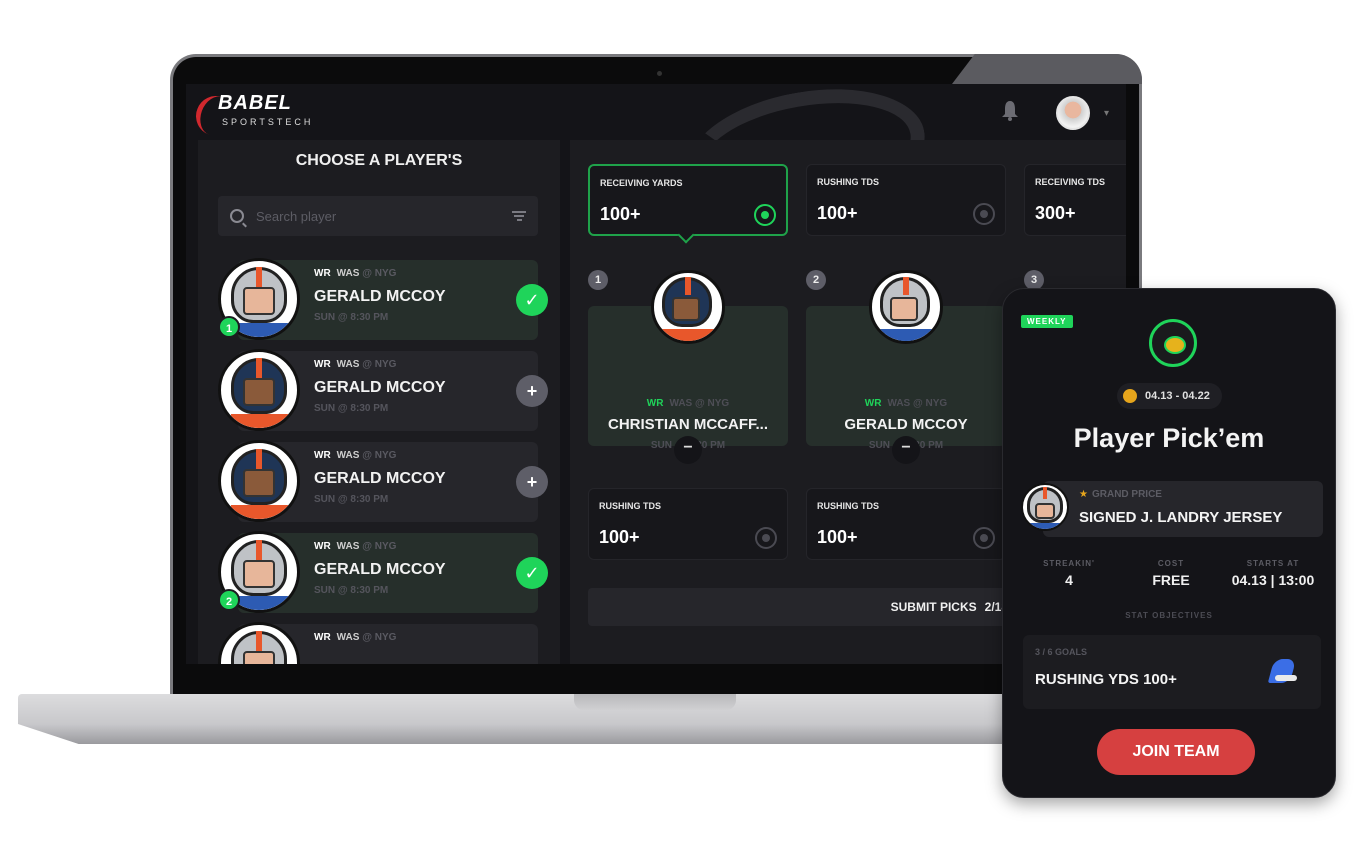  Describe the element at coordinates (1280, 671) in the screenshot. I see `shoe-icon` at that location.